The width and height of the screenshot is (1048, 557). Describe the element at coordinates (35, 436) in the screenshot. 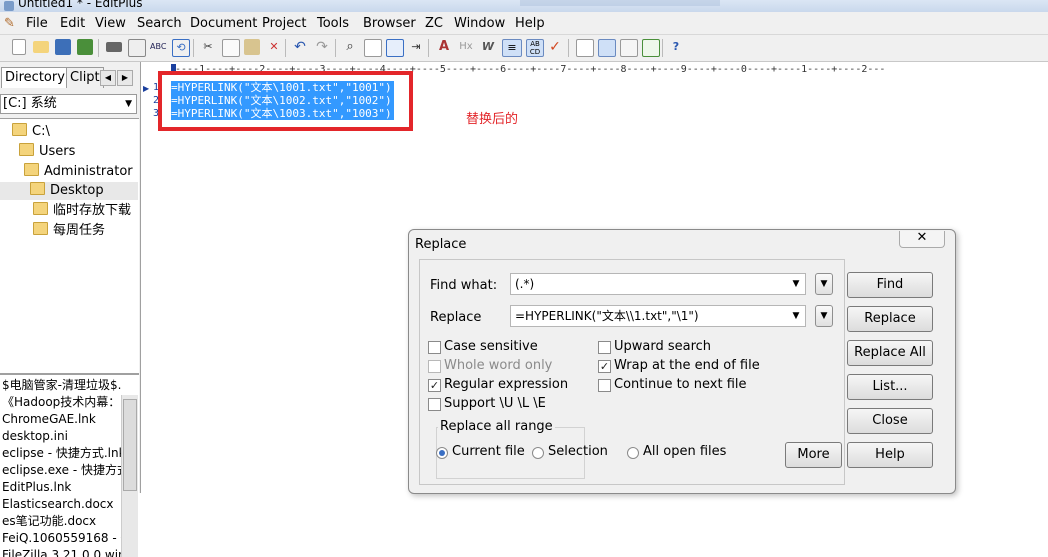

I see `list-item: desktop.ini` at that location.